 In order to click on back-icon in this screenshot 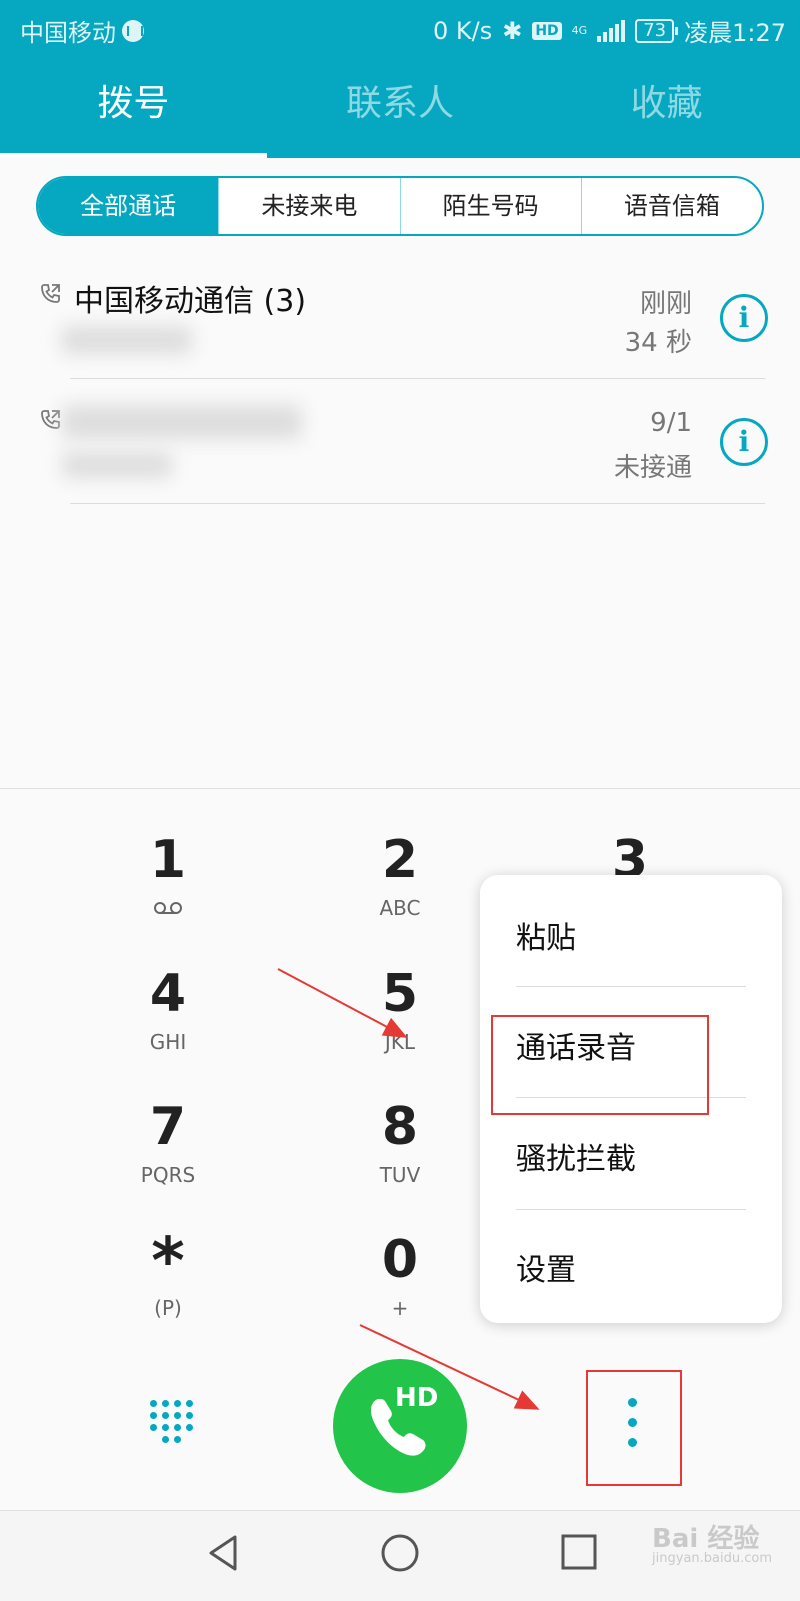, I will do `click(223, 1553)`.